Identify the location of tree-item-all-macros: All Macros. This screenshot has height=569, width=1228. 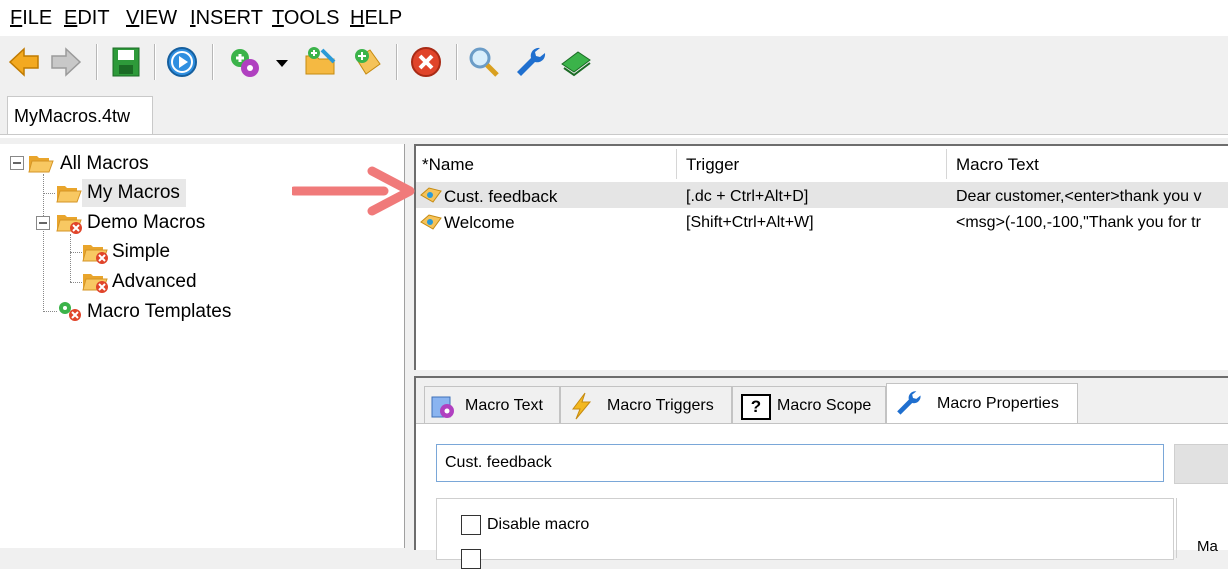
(104, 164).